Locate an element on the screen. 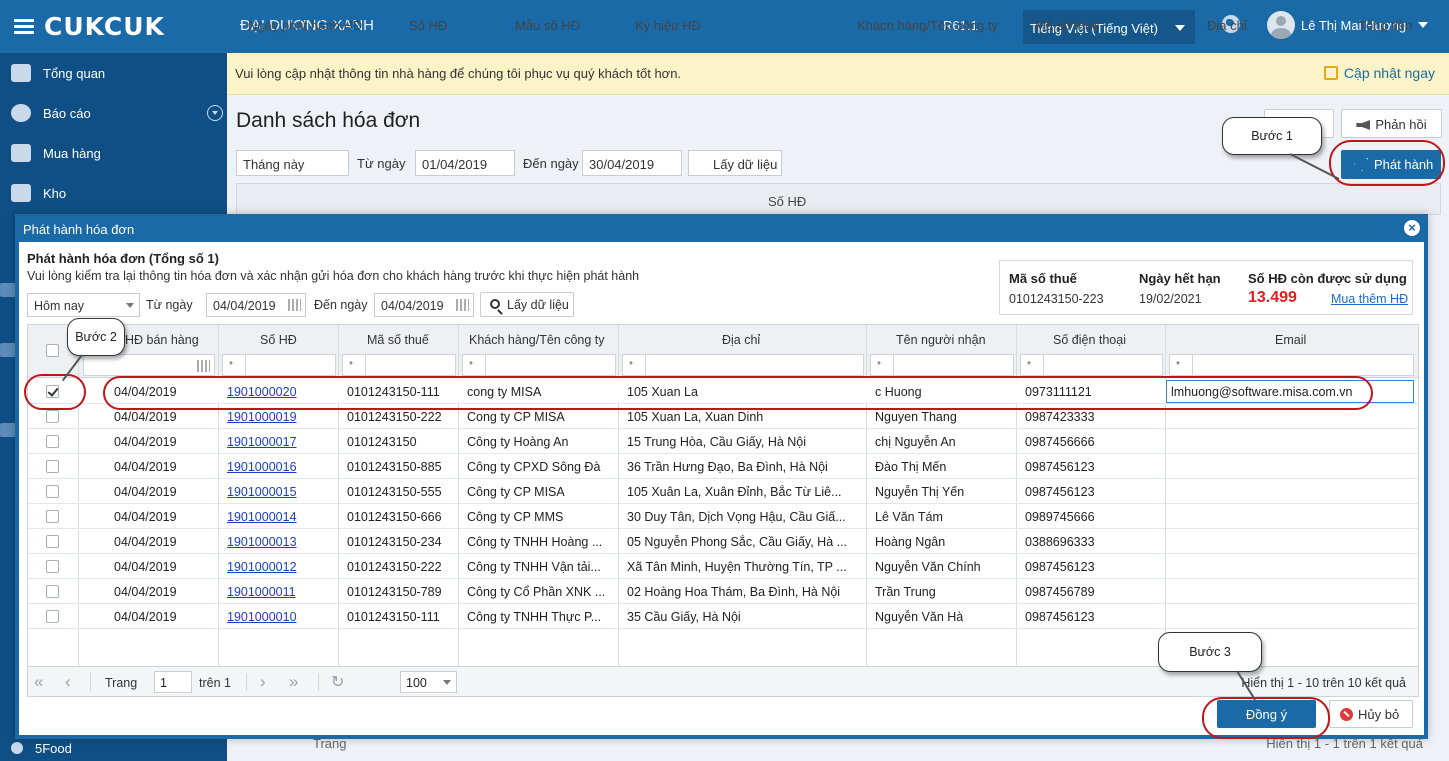 This screenshot has height=761, width=1449. column-header: Ngày phát hành HĐ is located at coordinates (305, 25).